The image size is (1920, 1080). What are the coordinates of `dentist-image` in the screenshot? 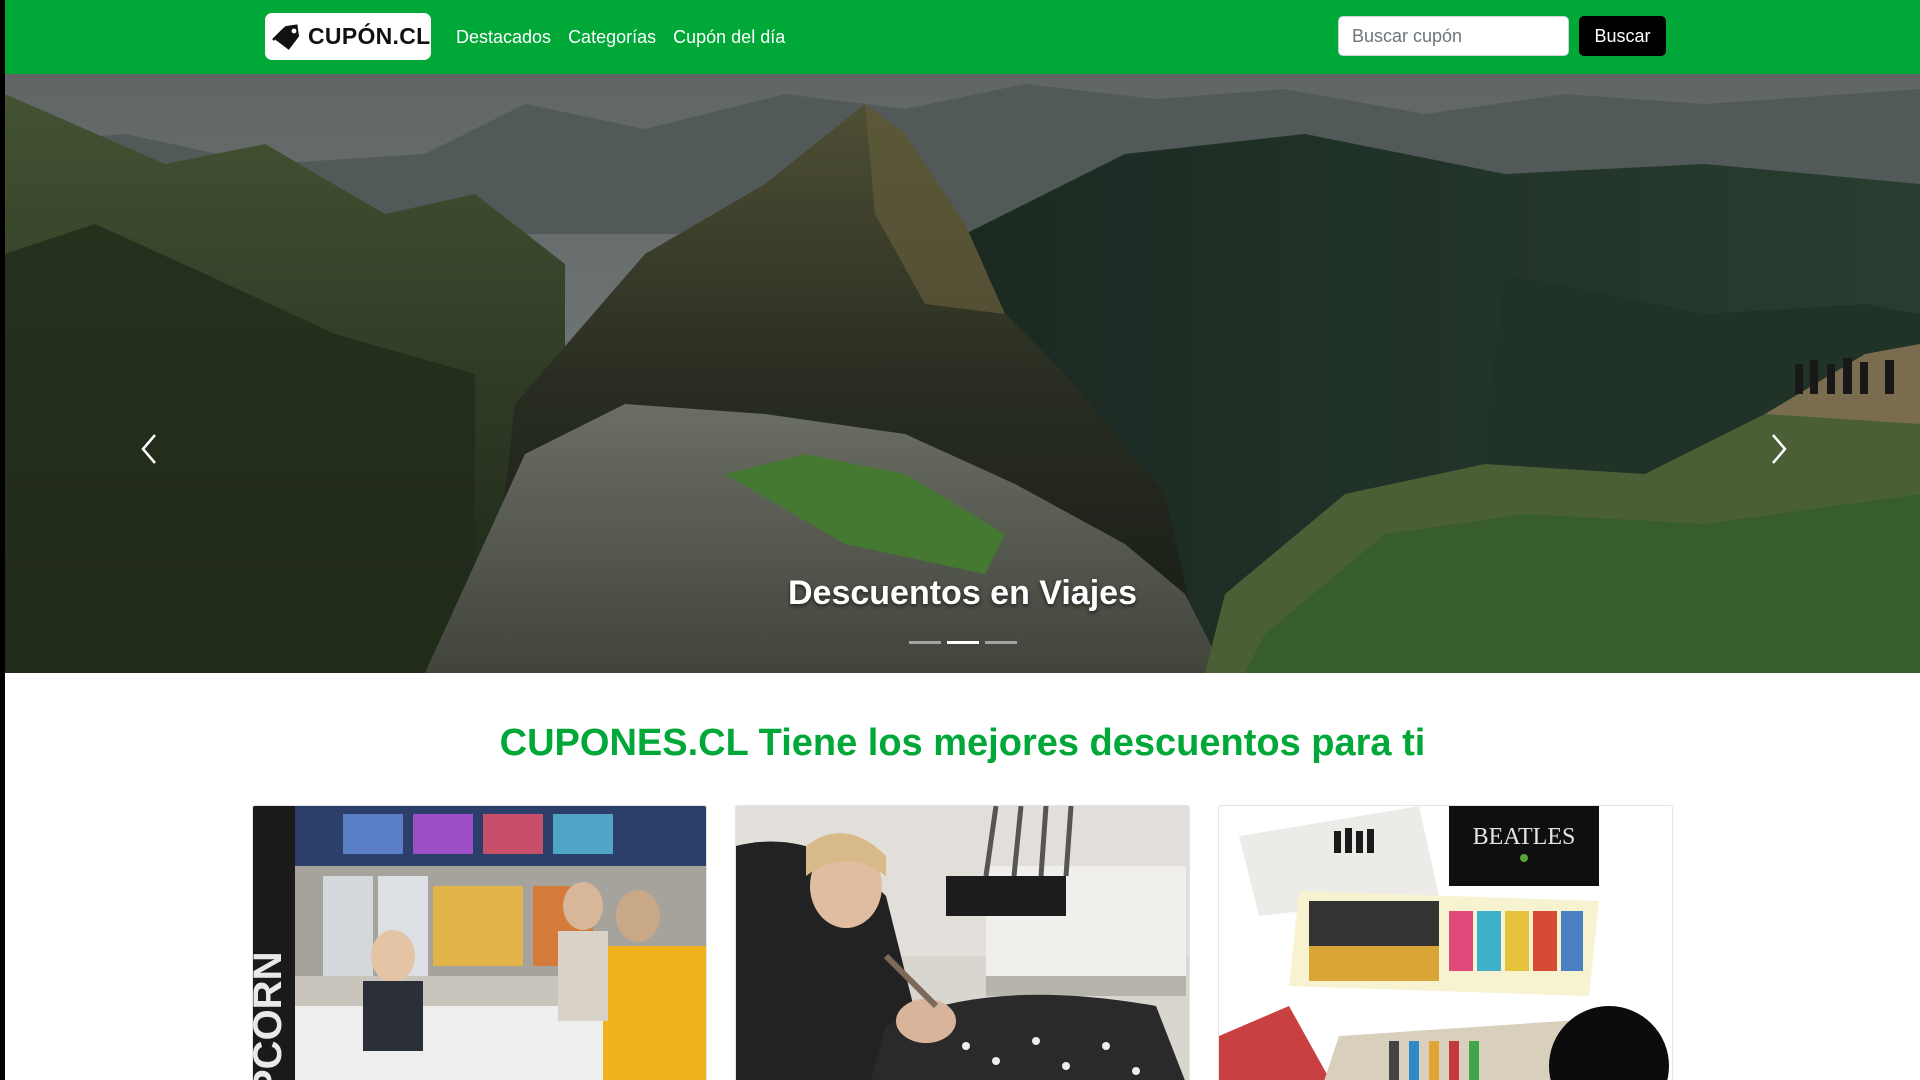 It's located at (962, 943).